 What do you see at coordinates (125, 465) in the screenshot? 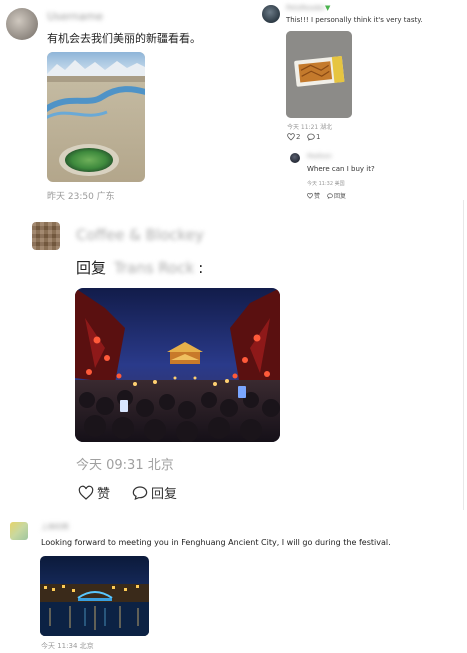
I see `timestamp-comment4: 今天 09:31 北京` at bounding box center [125, 465].